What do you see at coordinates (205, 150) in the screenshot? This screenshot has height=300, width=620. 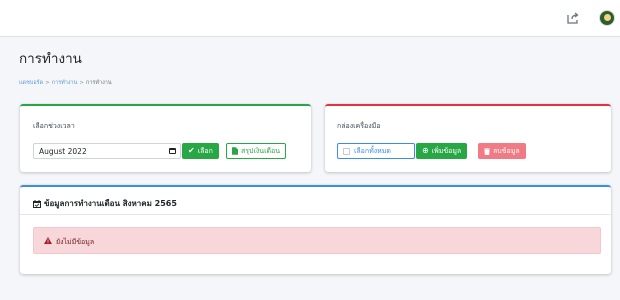 I see `select-button-label: เลือก` at bounding box center [205, 150].